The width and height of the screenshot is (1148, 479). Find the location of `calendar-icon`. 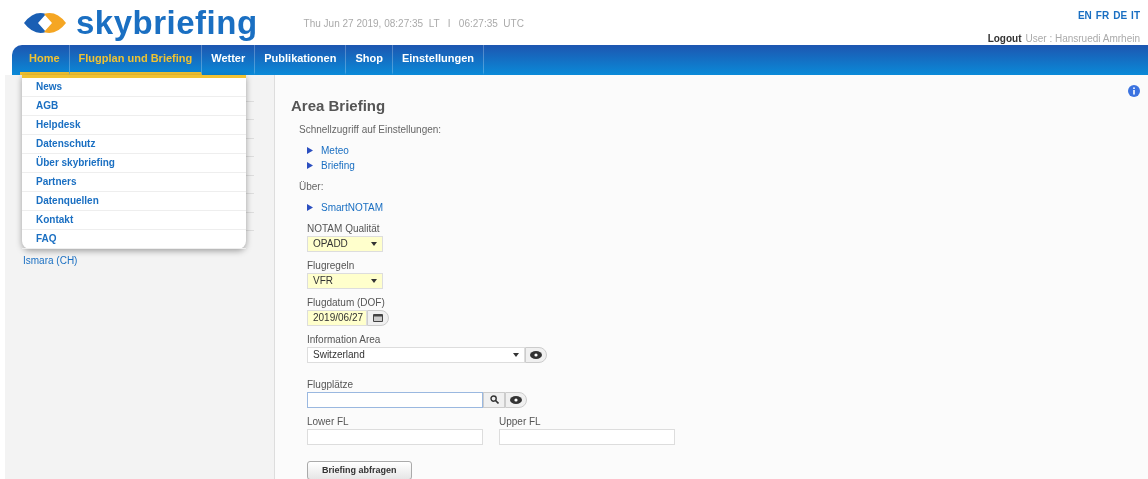

calendar-icon is located at coordinates (378, 317).